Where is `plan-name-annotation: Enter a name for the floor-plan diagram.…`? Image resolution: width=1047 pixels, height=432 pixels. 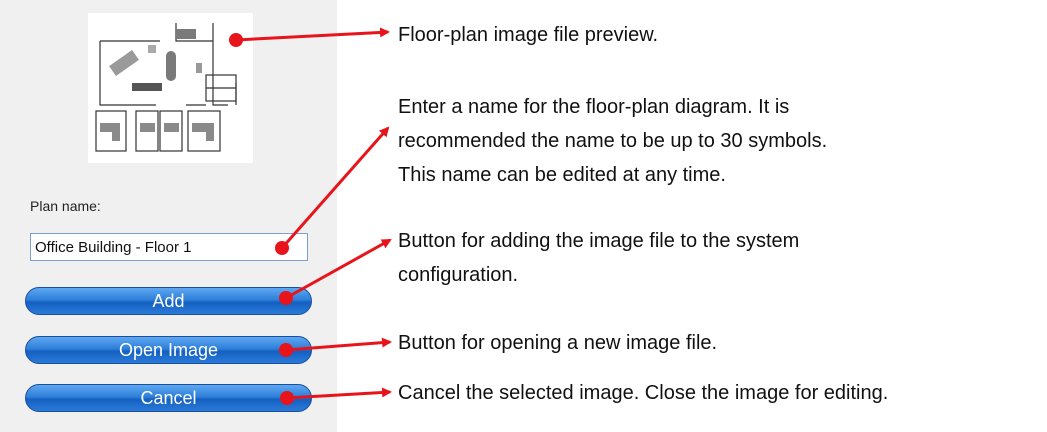 plan-name-annotation: Enter a name for the floor-plan diagram.… is located at coordinates (718, 141).